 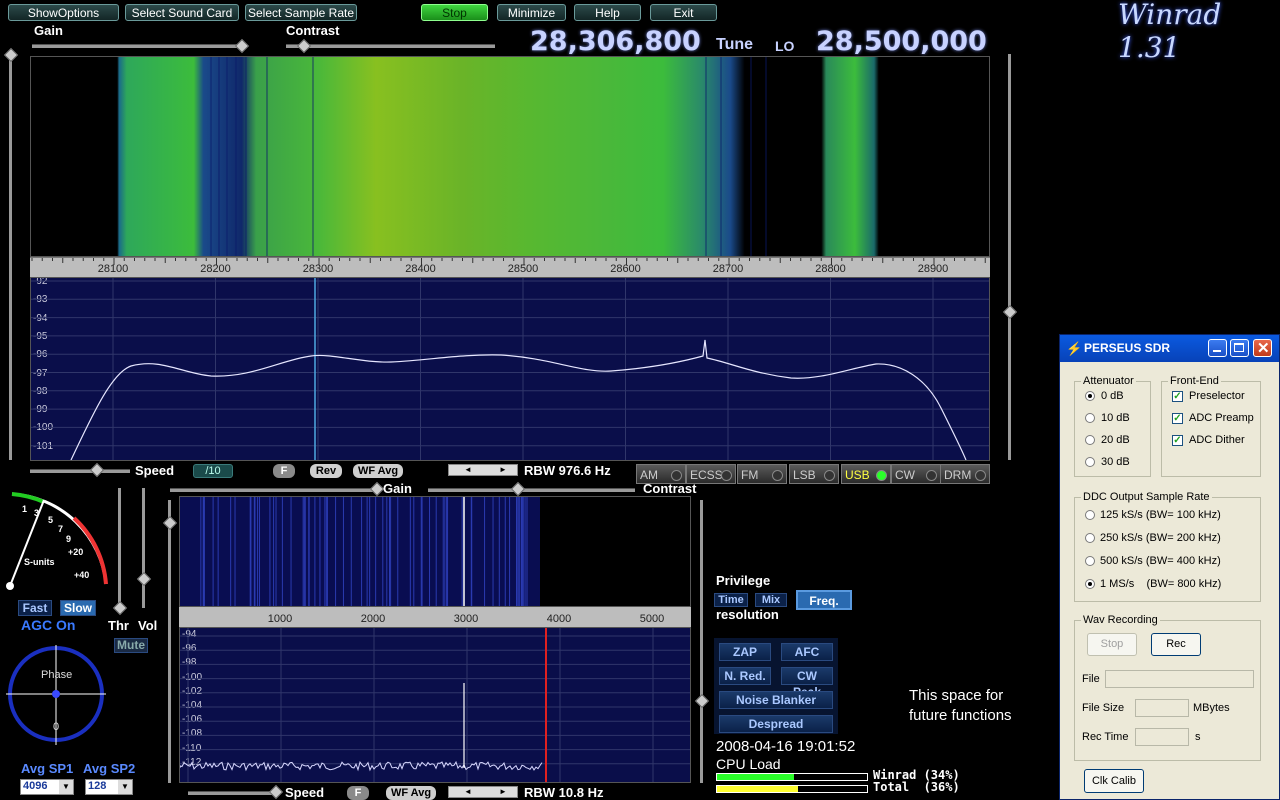 What do you see at coordinates (63, 12) in the screenshot?
I see `show-options-button: ShowOptions` at bounding box center [63, 12].